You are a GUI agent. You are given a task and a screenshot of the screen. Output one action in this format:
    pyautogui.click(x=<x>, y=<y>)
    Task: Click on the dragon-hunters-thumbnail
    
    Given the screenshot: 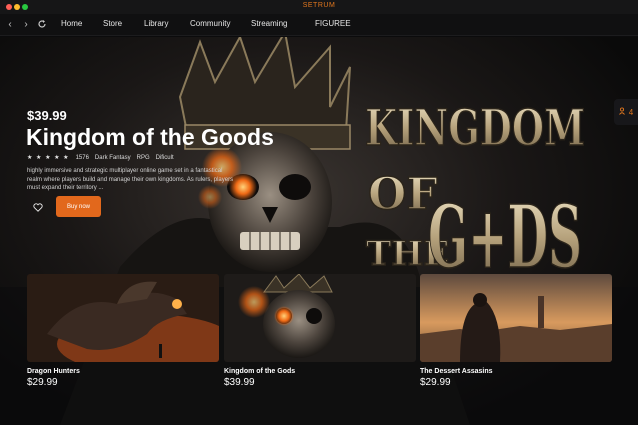 What is the action you would take?
    pyautogui.click(x=123, y=318)
    